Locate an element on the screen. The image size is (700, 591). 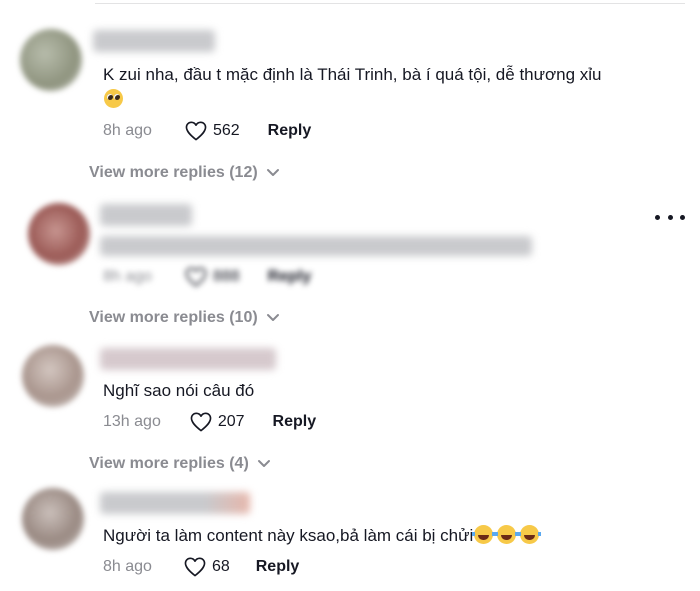
like-button: 888 is located at coordinates (212, 277).